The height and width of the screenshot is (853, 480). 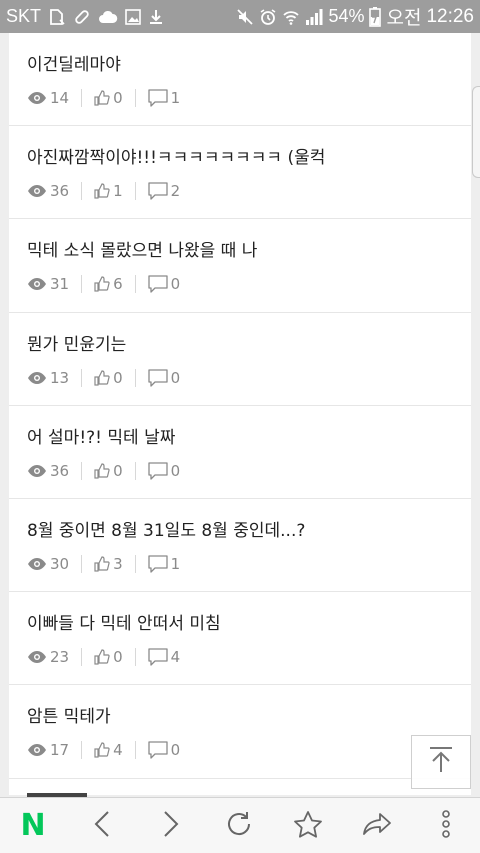 I want to click on time-prefix: 오전, so click(x=404, y=18).